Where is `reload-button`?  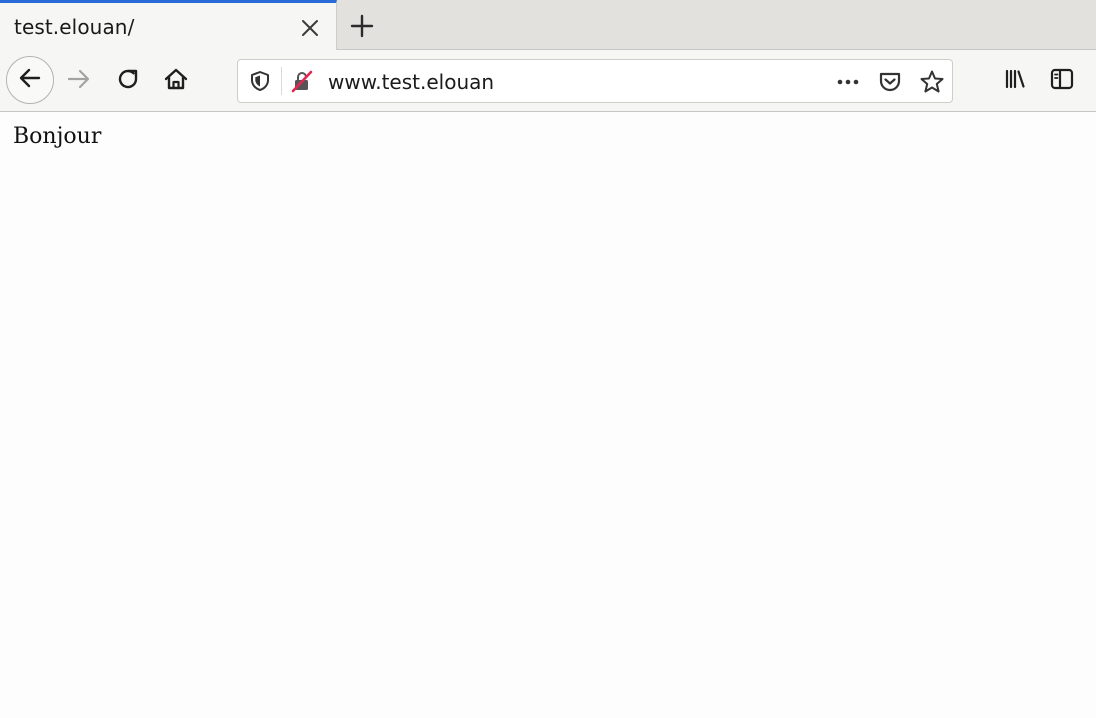
reload-button is located at coordinates (128, 81).